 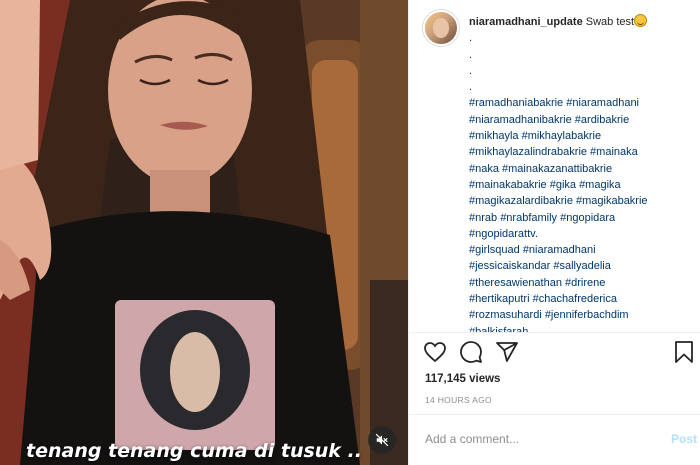 I want to click on action-bar, so click(x=558, y=353).